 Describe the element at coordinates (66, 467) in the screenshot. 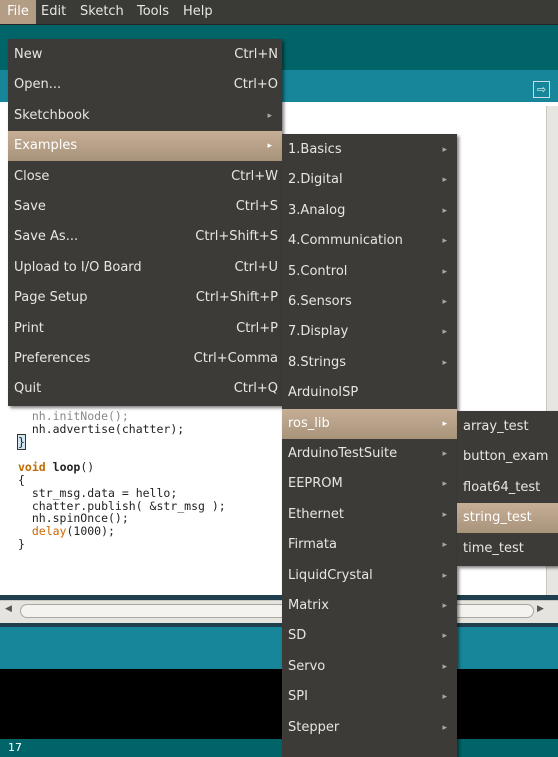

I see `code-function: loop` at that location.